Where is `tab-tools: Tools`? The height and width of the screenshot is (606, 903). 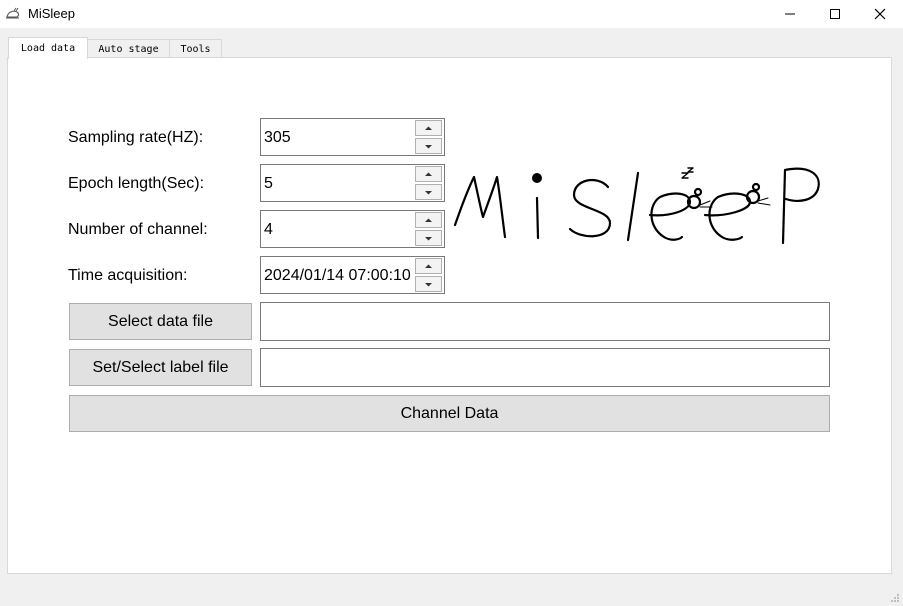
tab-tools: Tools is located at coordinates (195, 48).